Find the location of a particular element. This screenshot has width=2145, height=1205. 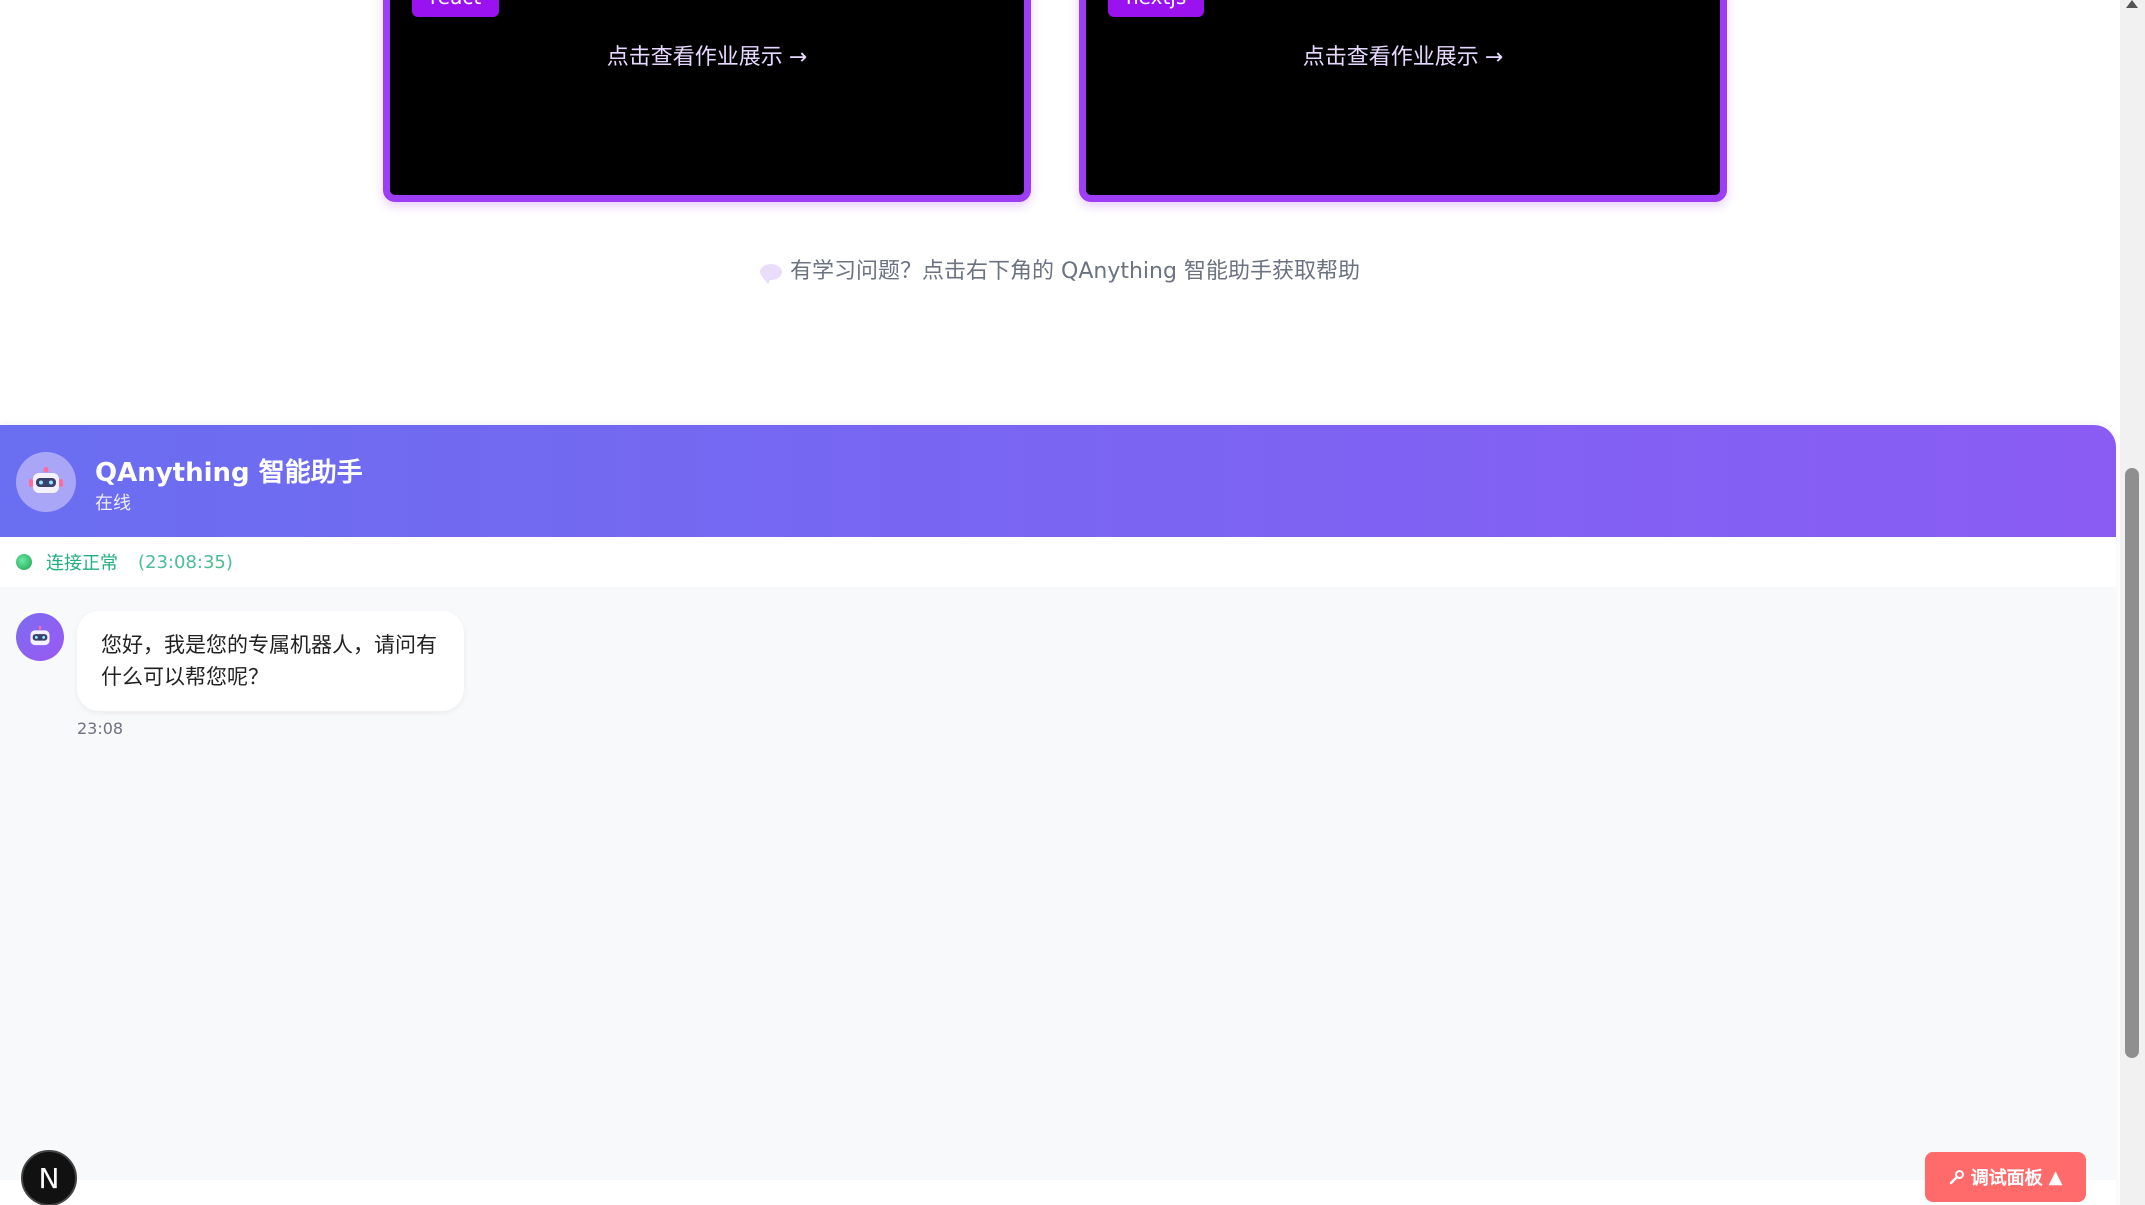

debug-panel-button: 调试面板 ▲ is located at coordinates (2005, 1177).